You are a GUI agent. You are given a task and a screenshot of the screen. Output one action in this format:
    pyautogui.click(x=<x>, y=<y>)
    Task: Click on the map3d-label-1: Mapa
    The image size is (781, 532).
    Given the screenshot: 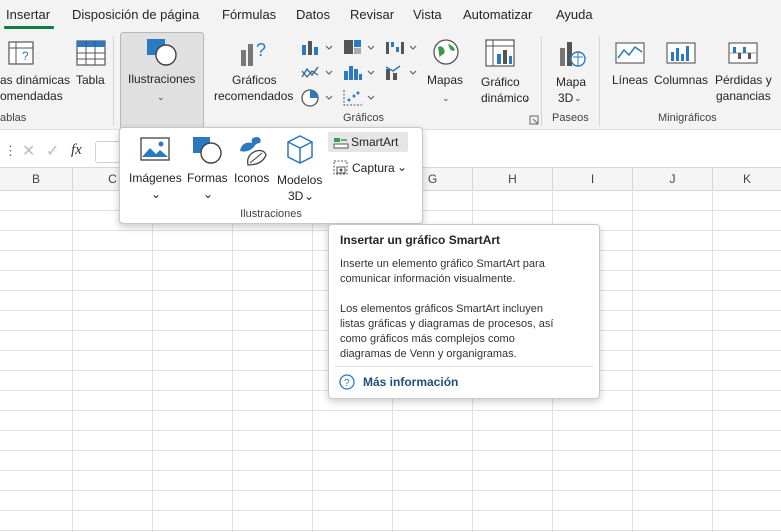 What is the action you would take?
    pyautogui.click(x=571, y=82)
    